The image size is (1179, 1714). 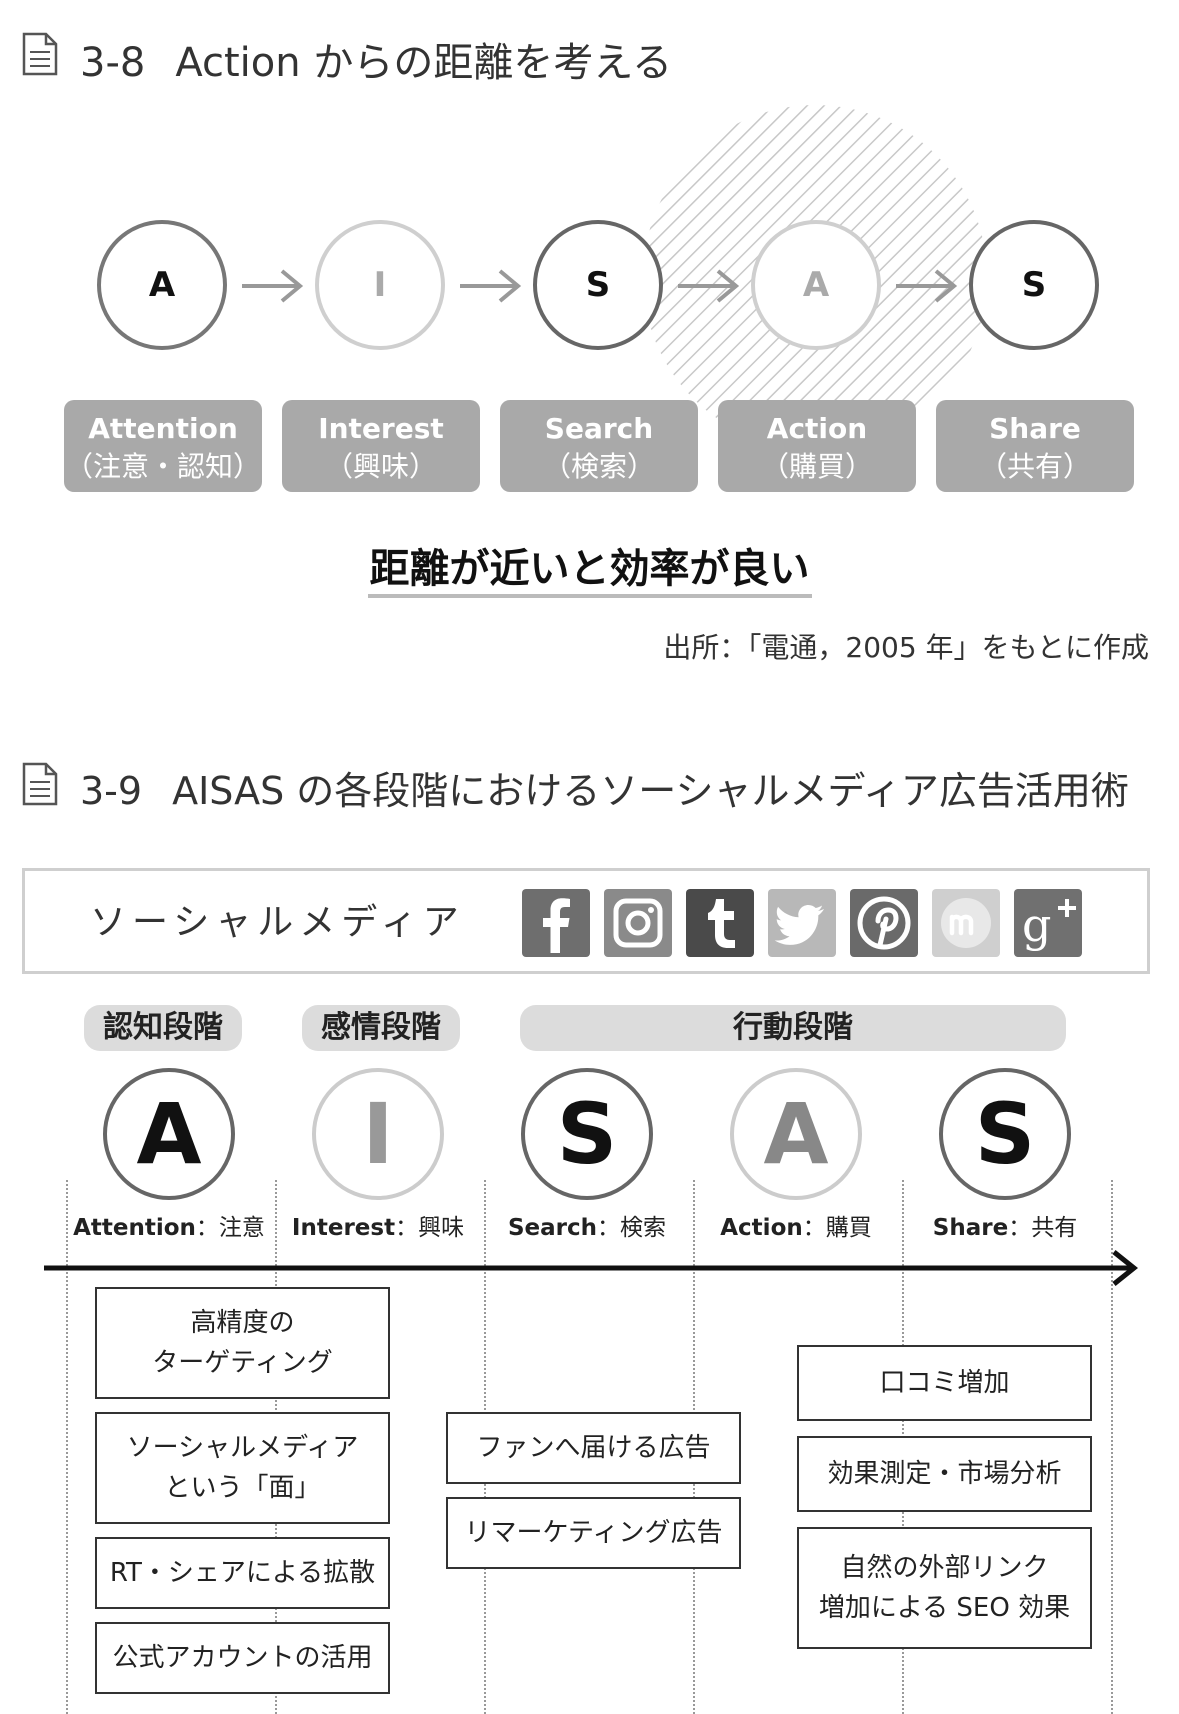 What do you see at coordinates (796, 1228) in the screenshot?
I see `aisas-label-action: Action：購買` at bounding box center [796, 1228].